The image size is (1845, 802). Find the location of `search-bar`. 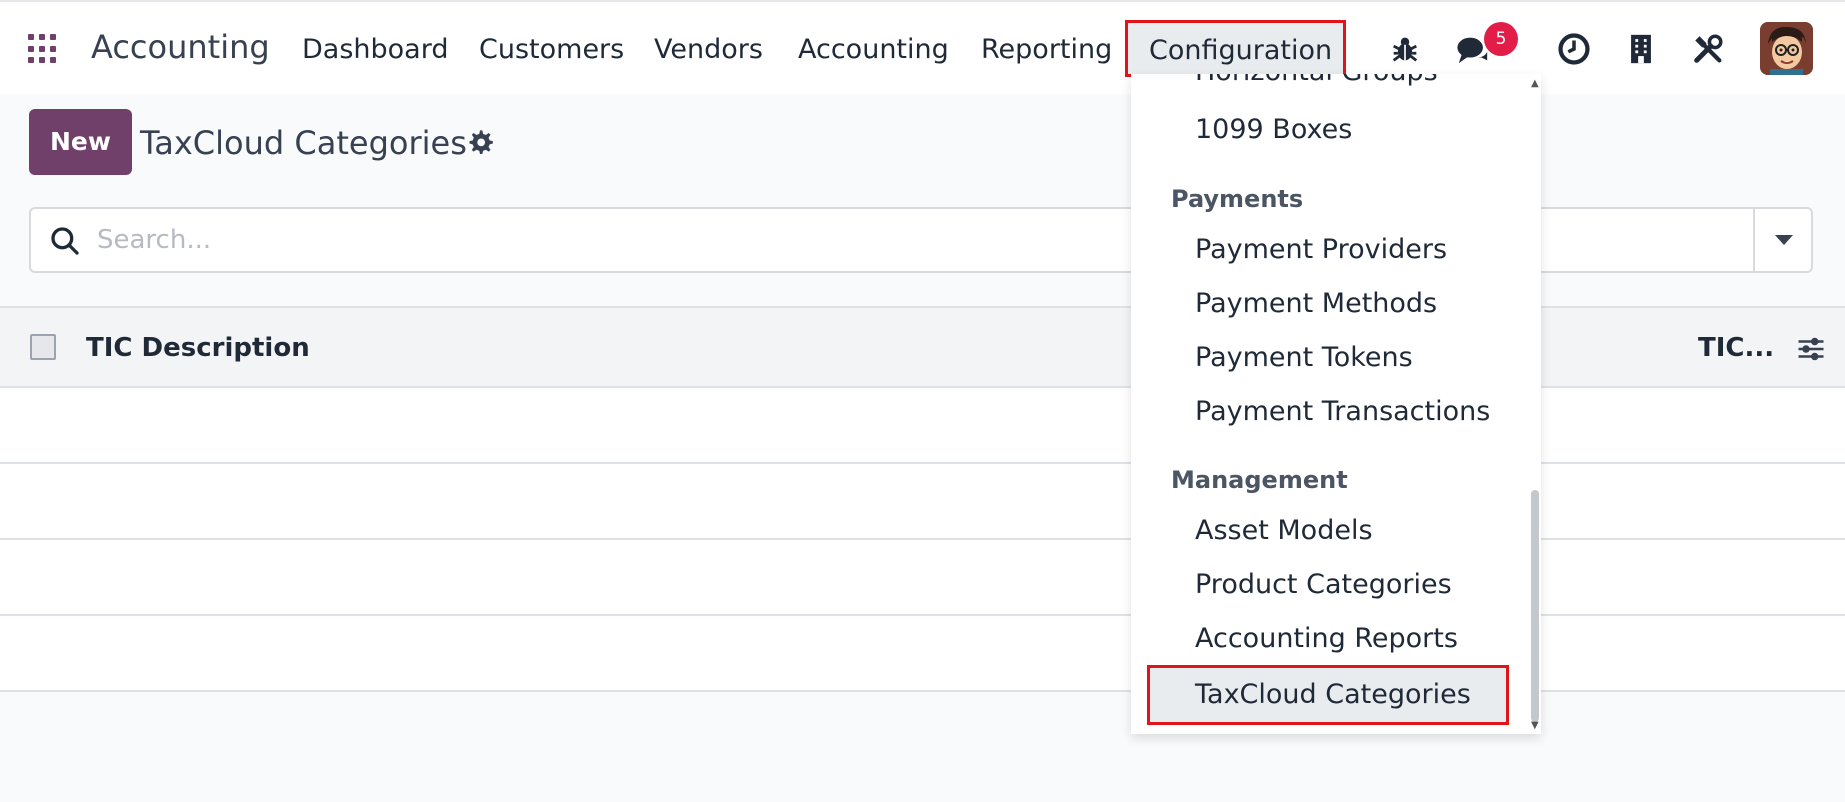

search-bar is located at coordinates (921, 240).